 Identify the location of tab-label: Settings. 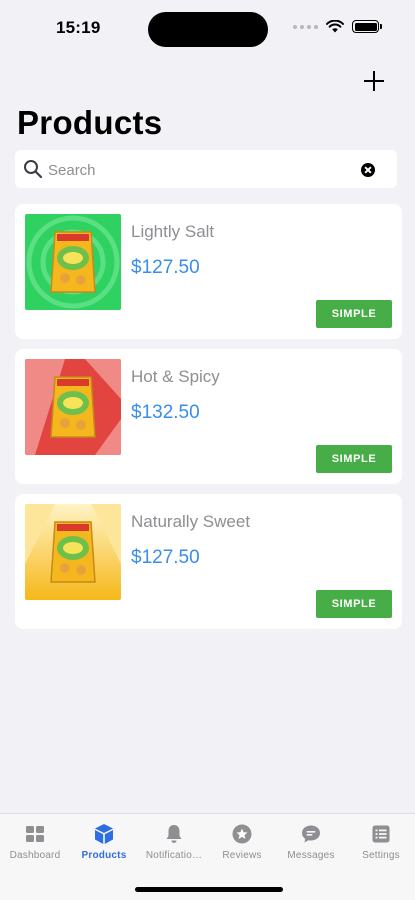
(381, 855).